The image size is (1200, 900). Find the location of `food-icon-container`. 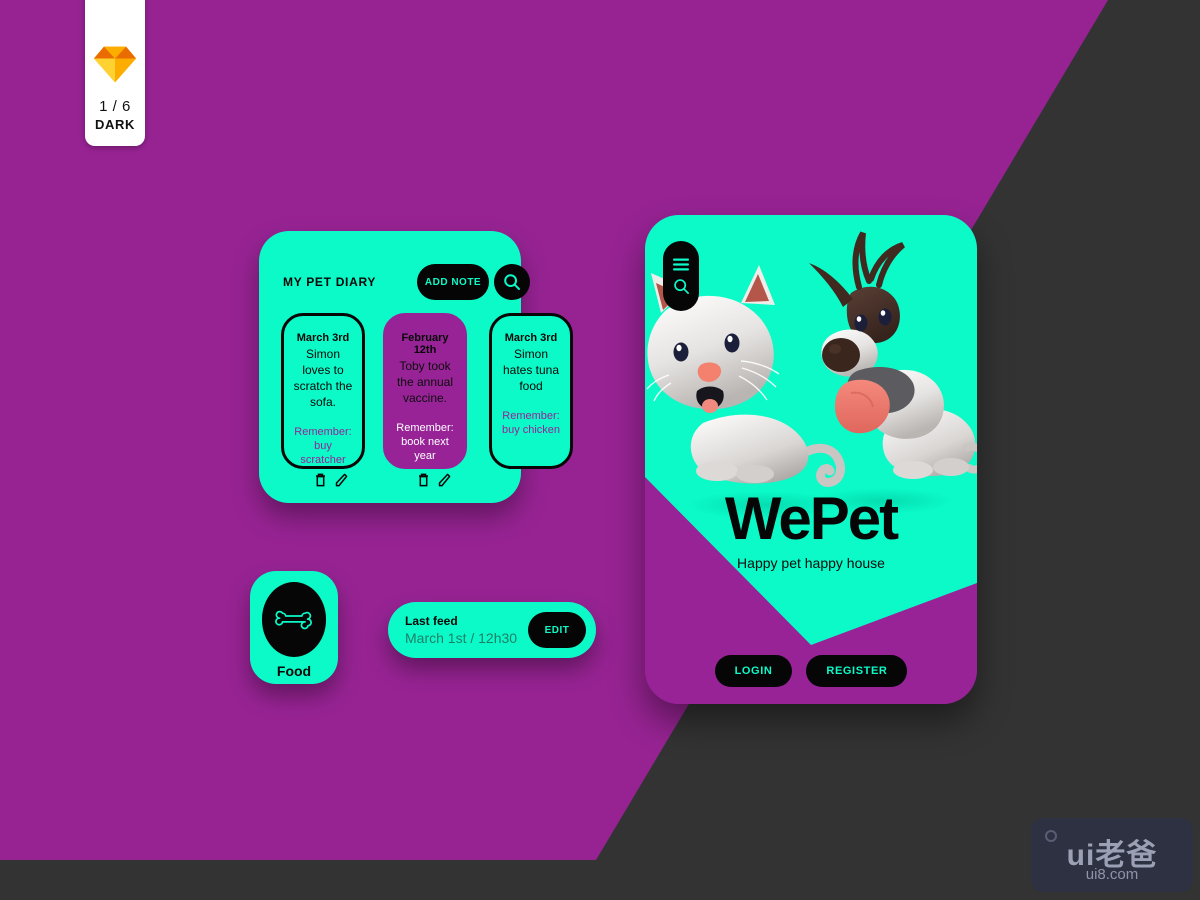

food-icon-container is located at coordinates (294, 619).